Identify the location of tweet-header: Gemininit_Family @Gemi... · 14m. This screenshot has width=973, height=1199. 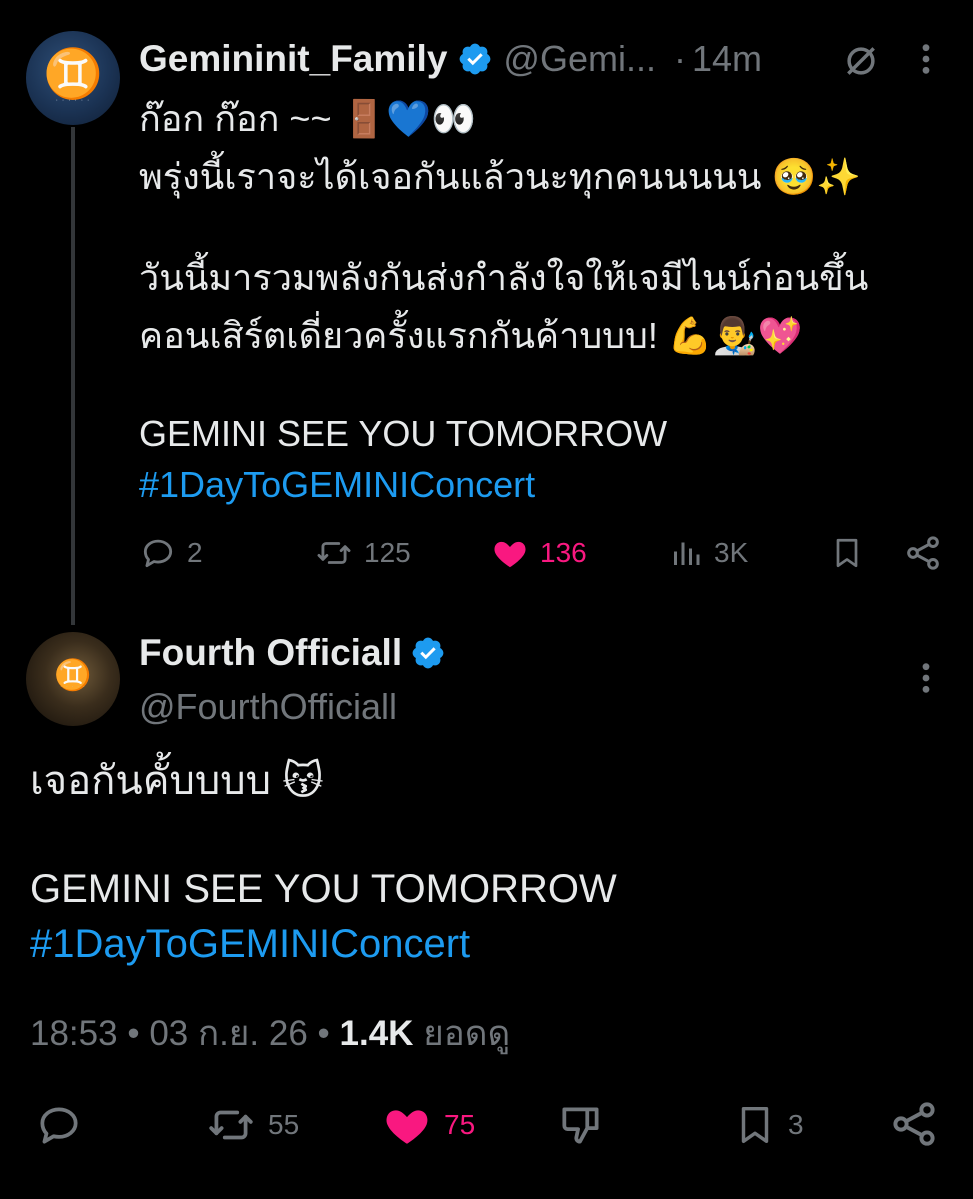
(450, 59).